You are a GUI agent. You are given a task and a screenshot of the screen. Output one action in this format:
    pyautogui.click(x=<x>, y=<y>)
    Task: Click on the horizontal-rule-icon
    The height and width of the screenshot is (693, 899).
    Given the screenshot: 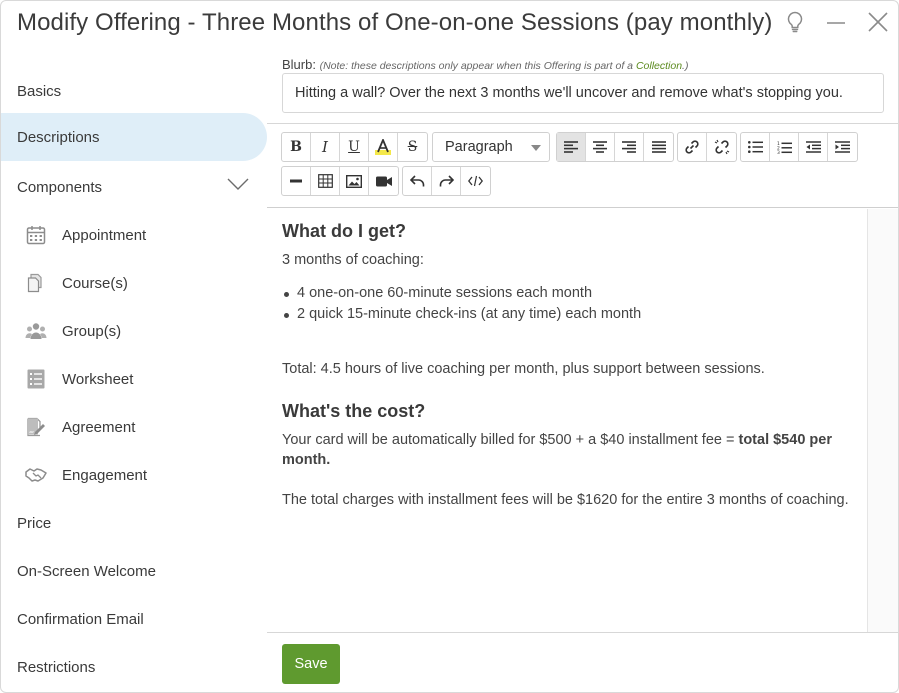 What is the action you would take?
    pyautogui.click(x=296, y=181)
    